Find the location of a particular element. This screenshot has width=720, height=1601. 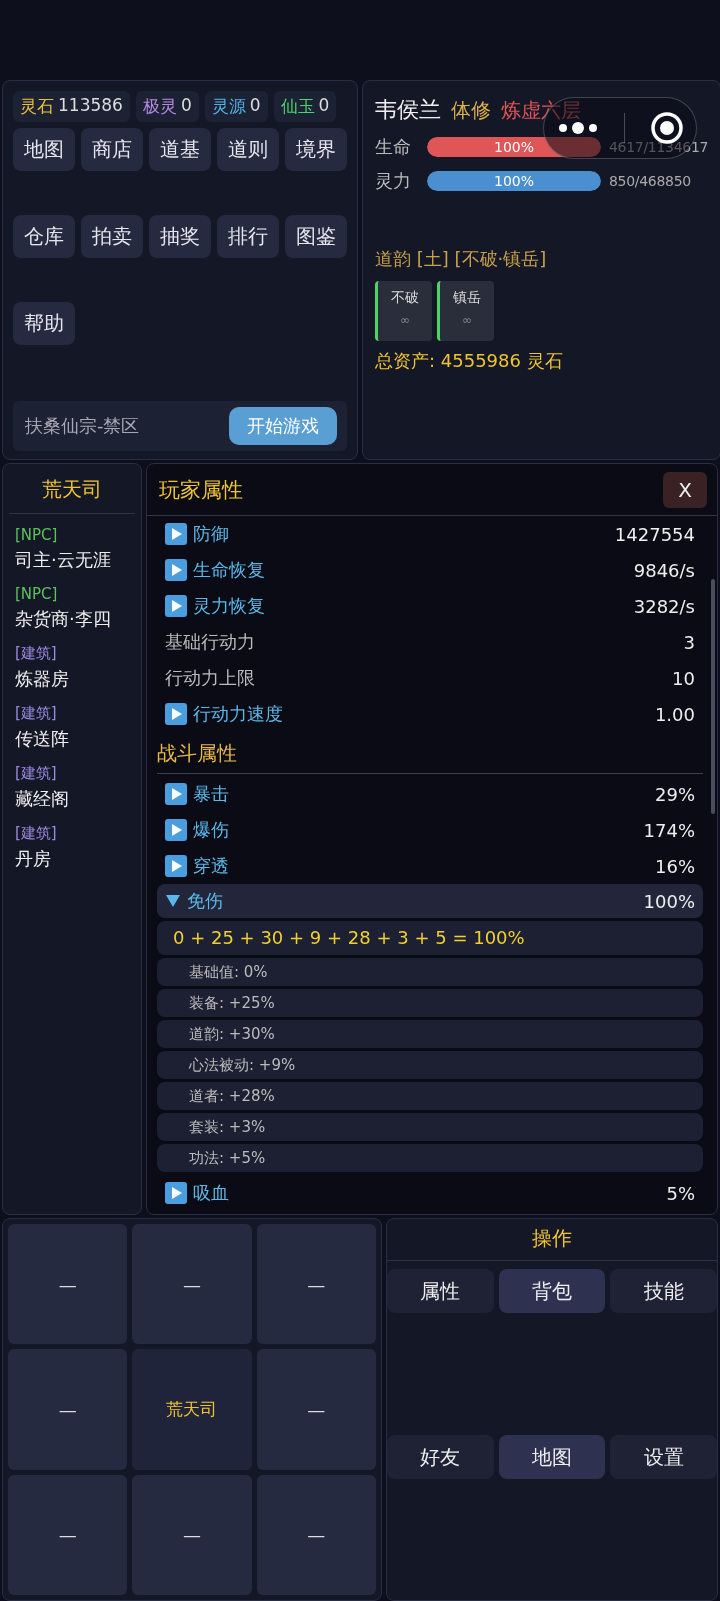

map-cell: 荒天司 is located at coordinates (192, 1409).